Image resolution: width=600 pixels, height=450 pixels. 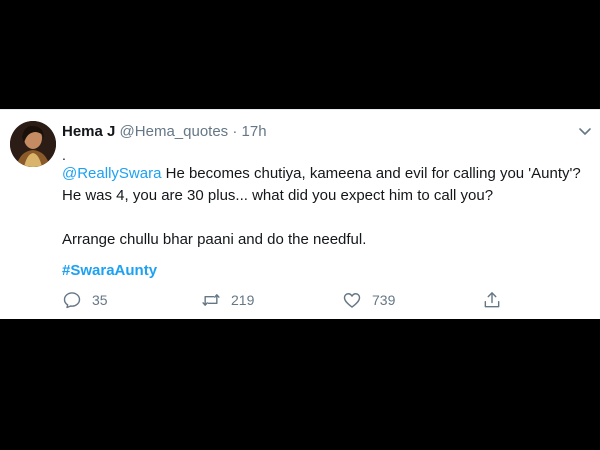 What do you see at coordinates (368, 300) in the screenshot?
I see `like-button: 739` at bounding box center [368, 300].